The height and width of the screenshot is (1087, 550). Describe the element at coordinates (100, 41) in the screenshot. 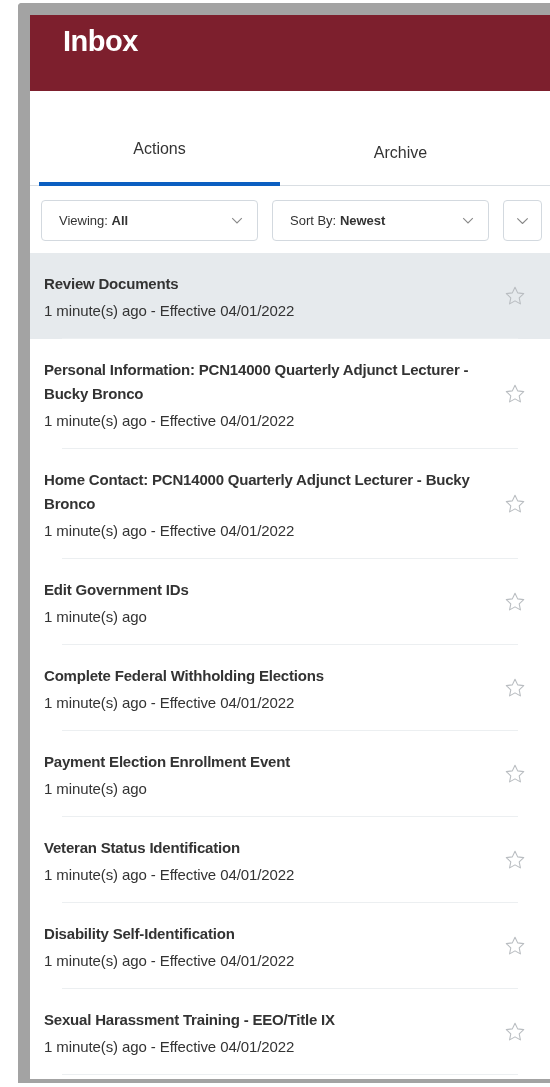

I see `page-title: Inbox` at that location.